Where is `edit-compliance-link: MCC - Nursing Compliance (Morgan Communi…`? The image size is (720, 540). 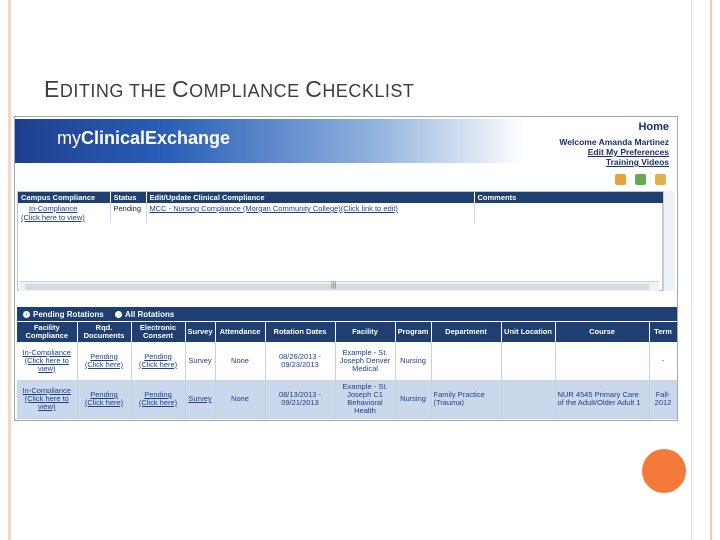
edit-compliance-link: MCC - Nursing Compliance (Morgan Communi… is located at coordinates (310, 213).